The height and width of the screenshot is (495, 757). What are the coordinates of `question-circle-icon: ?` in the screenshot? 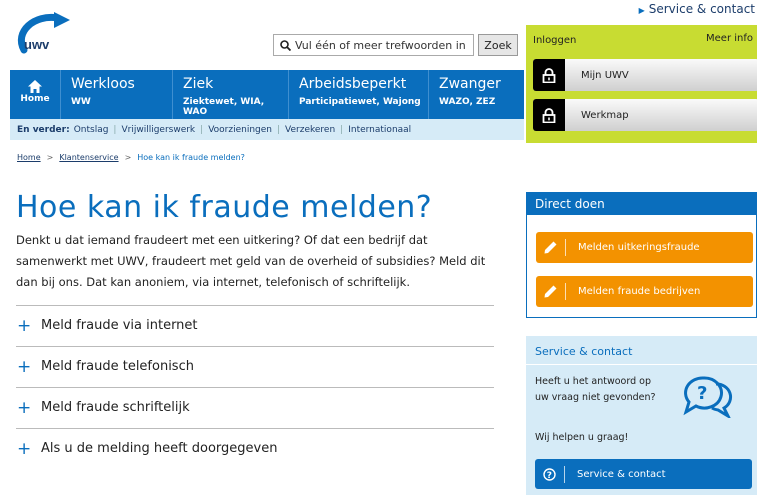 It's located at (550, 474).